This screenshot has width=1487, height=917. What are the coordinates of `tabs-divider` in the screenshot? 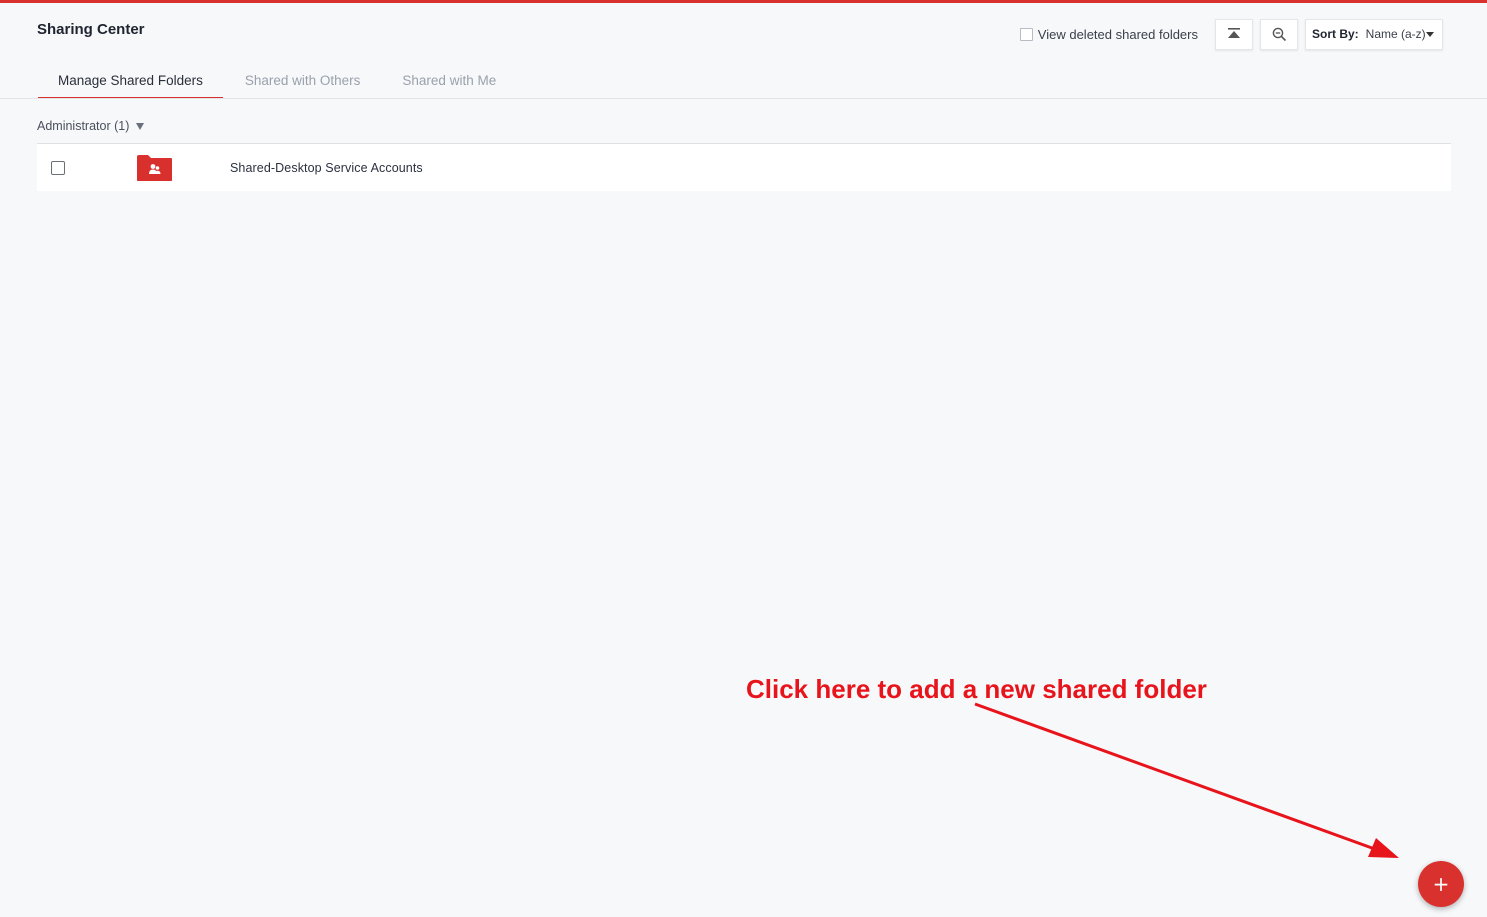 It's located at (743, 98).